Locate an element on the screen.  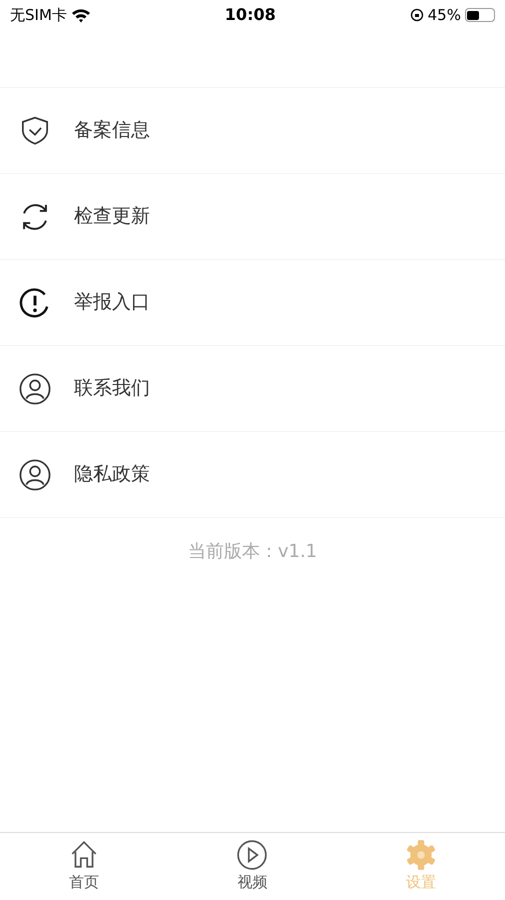
tab-item: 视频 is located at coordinates (252, 866).